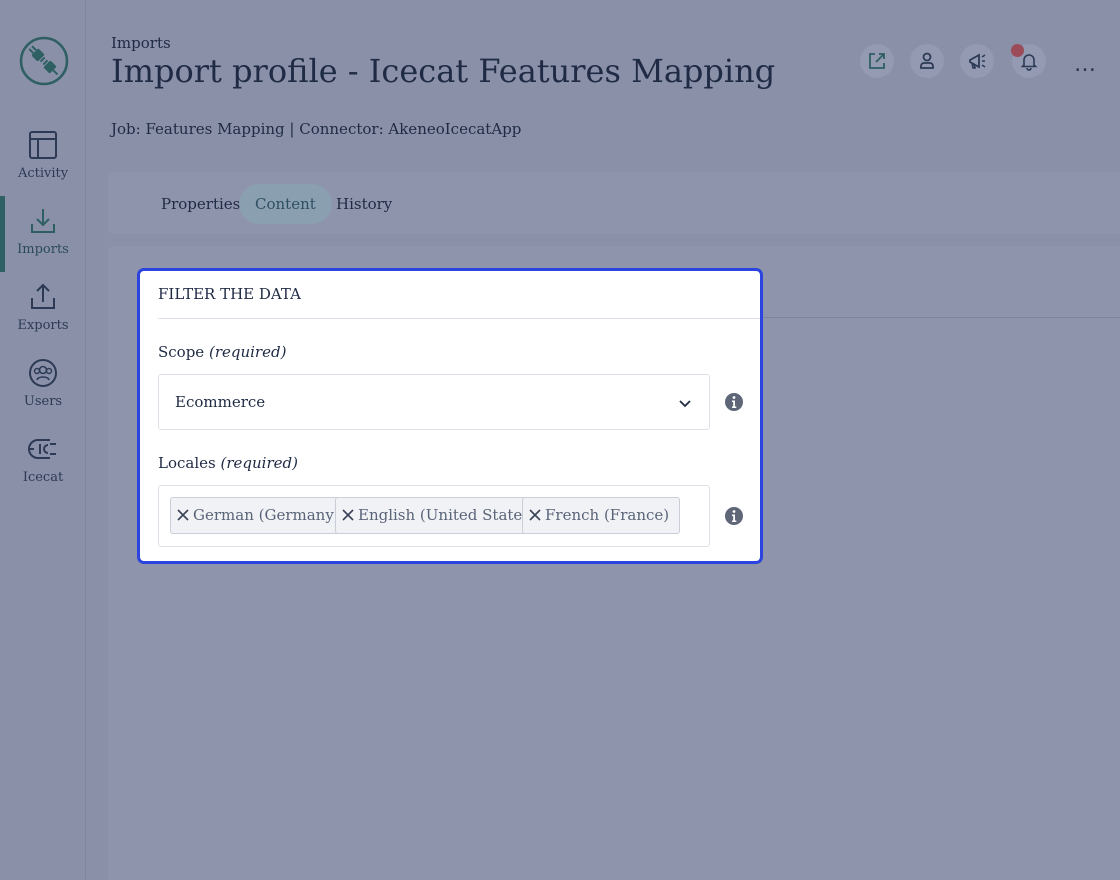  I want to click on sidebar-item-users: Users, so click(43, 393).